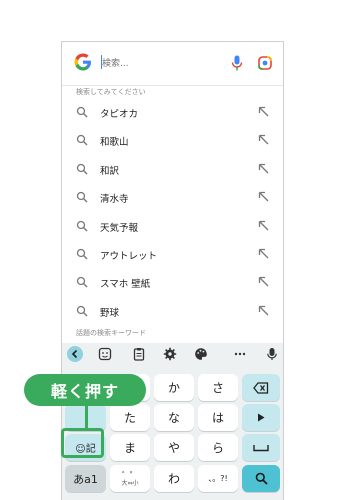 The image size is (338, 500). Describe the element at coordinates (172, 140) in the screenshot. I see `suggestion-row: 和歌山` at that location.